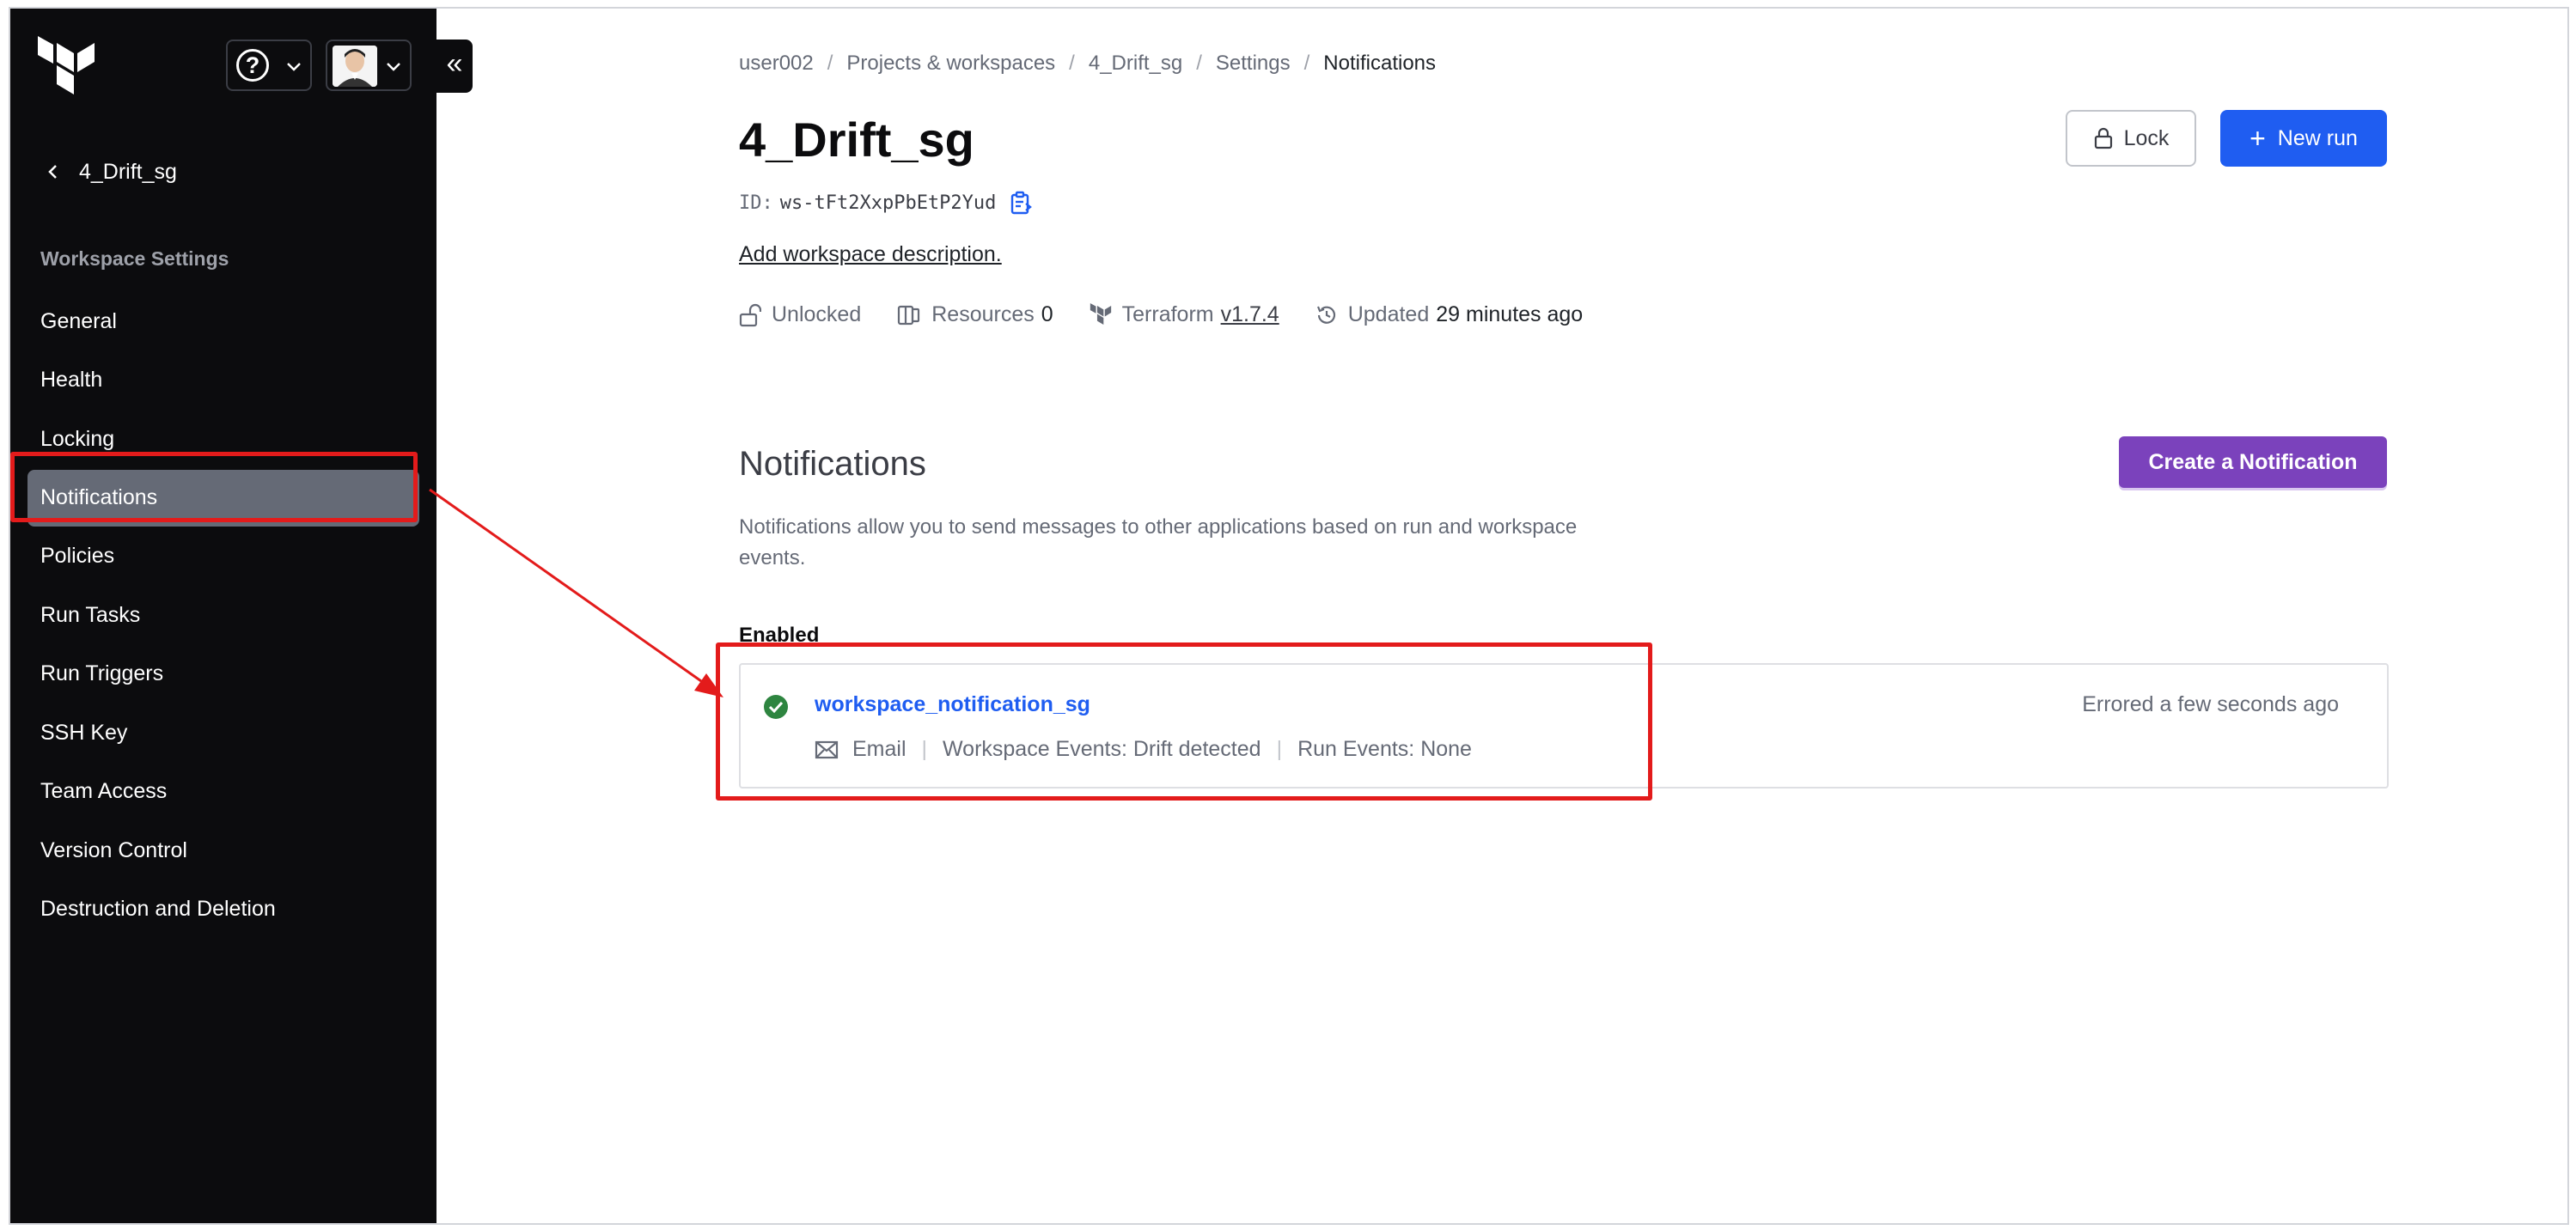 The image size is (2576, 1230). What do you see at coordinates (1384, 749) in the screenshot?
I see `notification-run-events: Run Events: None` at bounding box center [1384, 749].